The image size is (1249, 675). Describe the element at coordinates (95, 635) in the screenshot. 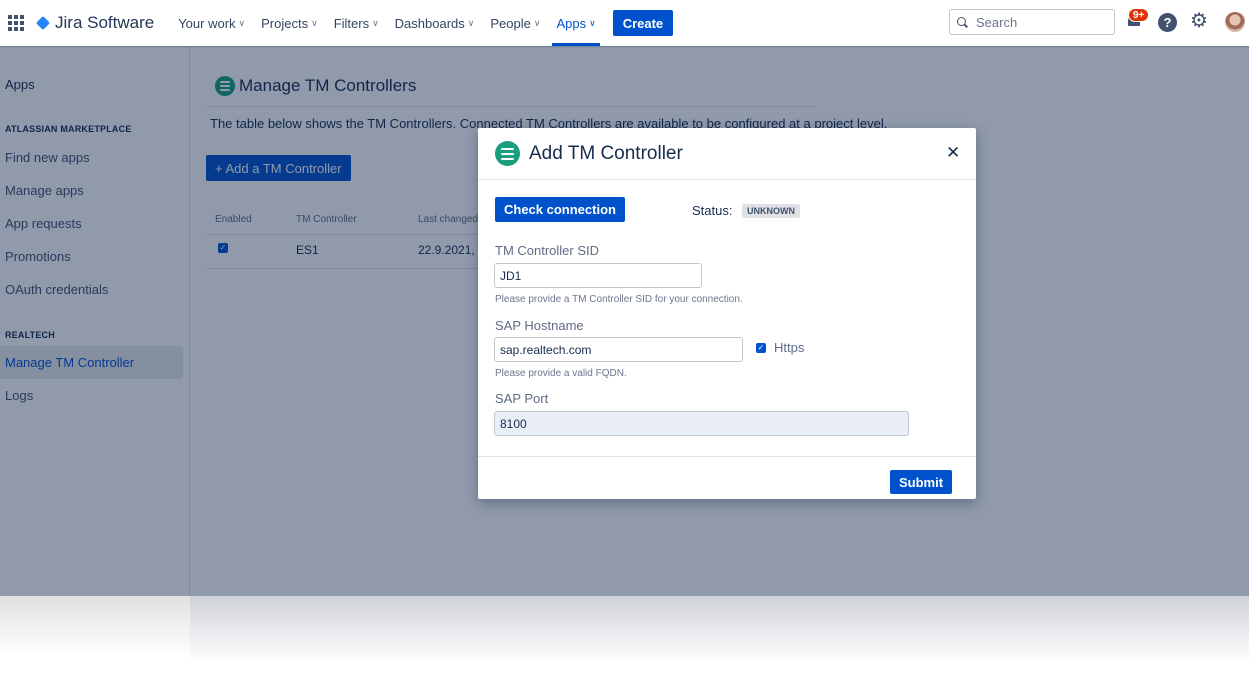

I see `bottom-fade` at that location.